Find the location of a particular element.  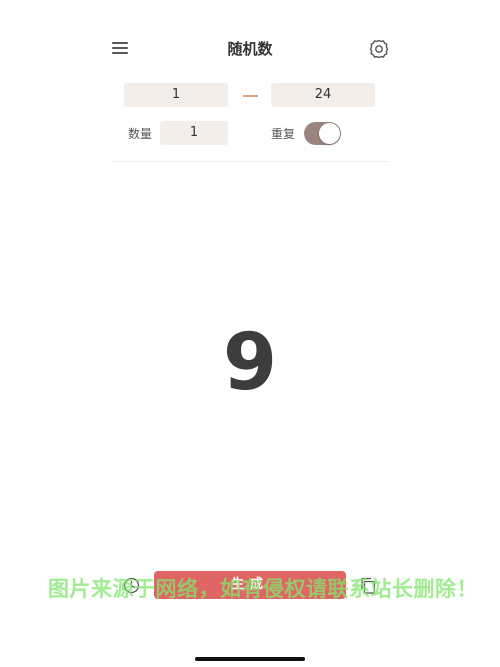

gear-icon is located at coordinates (379, 49).